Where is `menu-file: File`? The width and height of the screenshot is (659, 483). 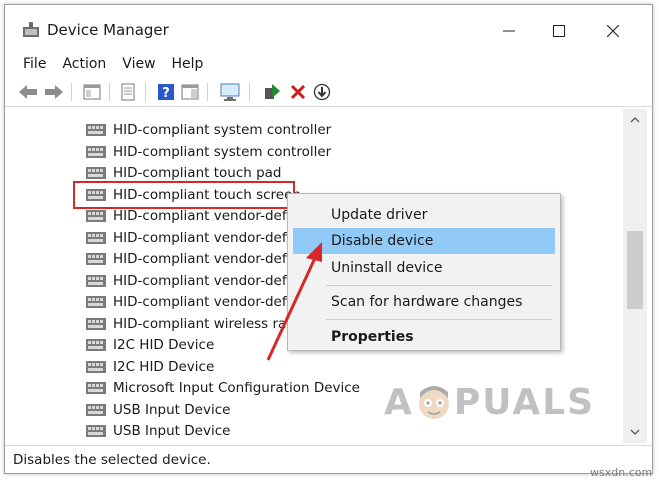
menu-file: File is located at coordinates (29, 64).